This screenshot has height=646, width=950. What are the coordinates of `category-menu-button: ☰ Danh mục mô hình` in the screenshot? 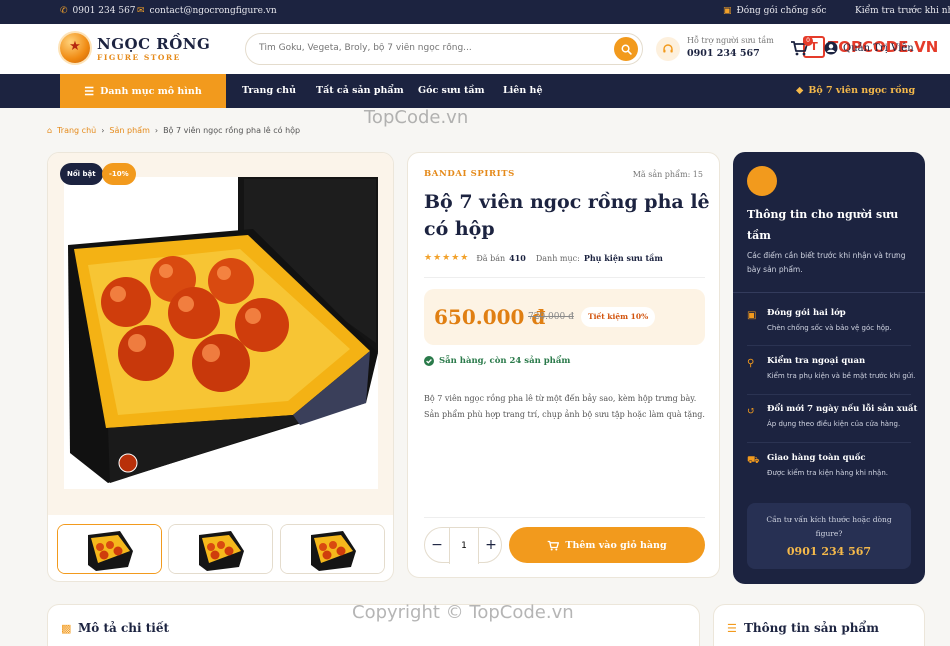 It's located at (143, 91).